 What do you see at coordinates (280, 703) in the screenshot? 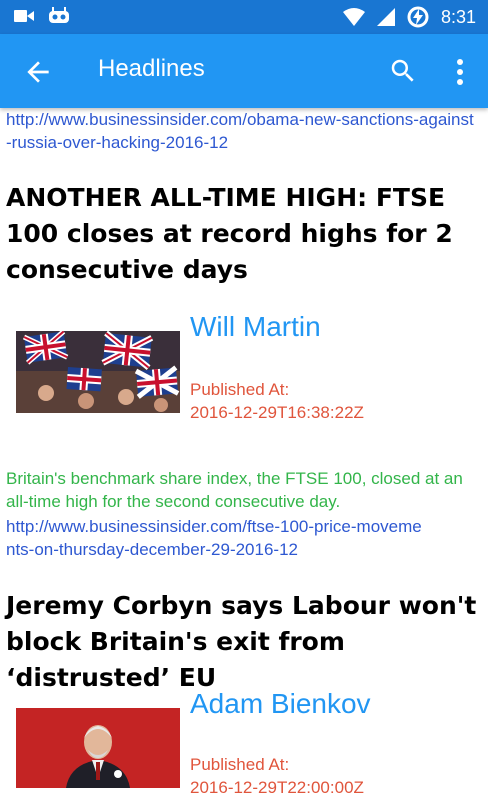
I see `article-author: Adam Bienkov` at bounding box center [280, 703].